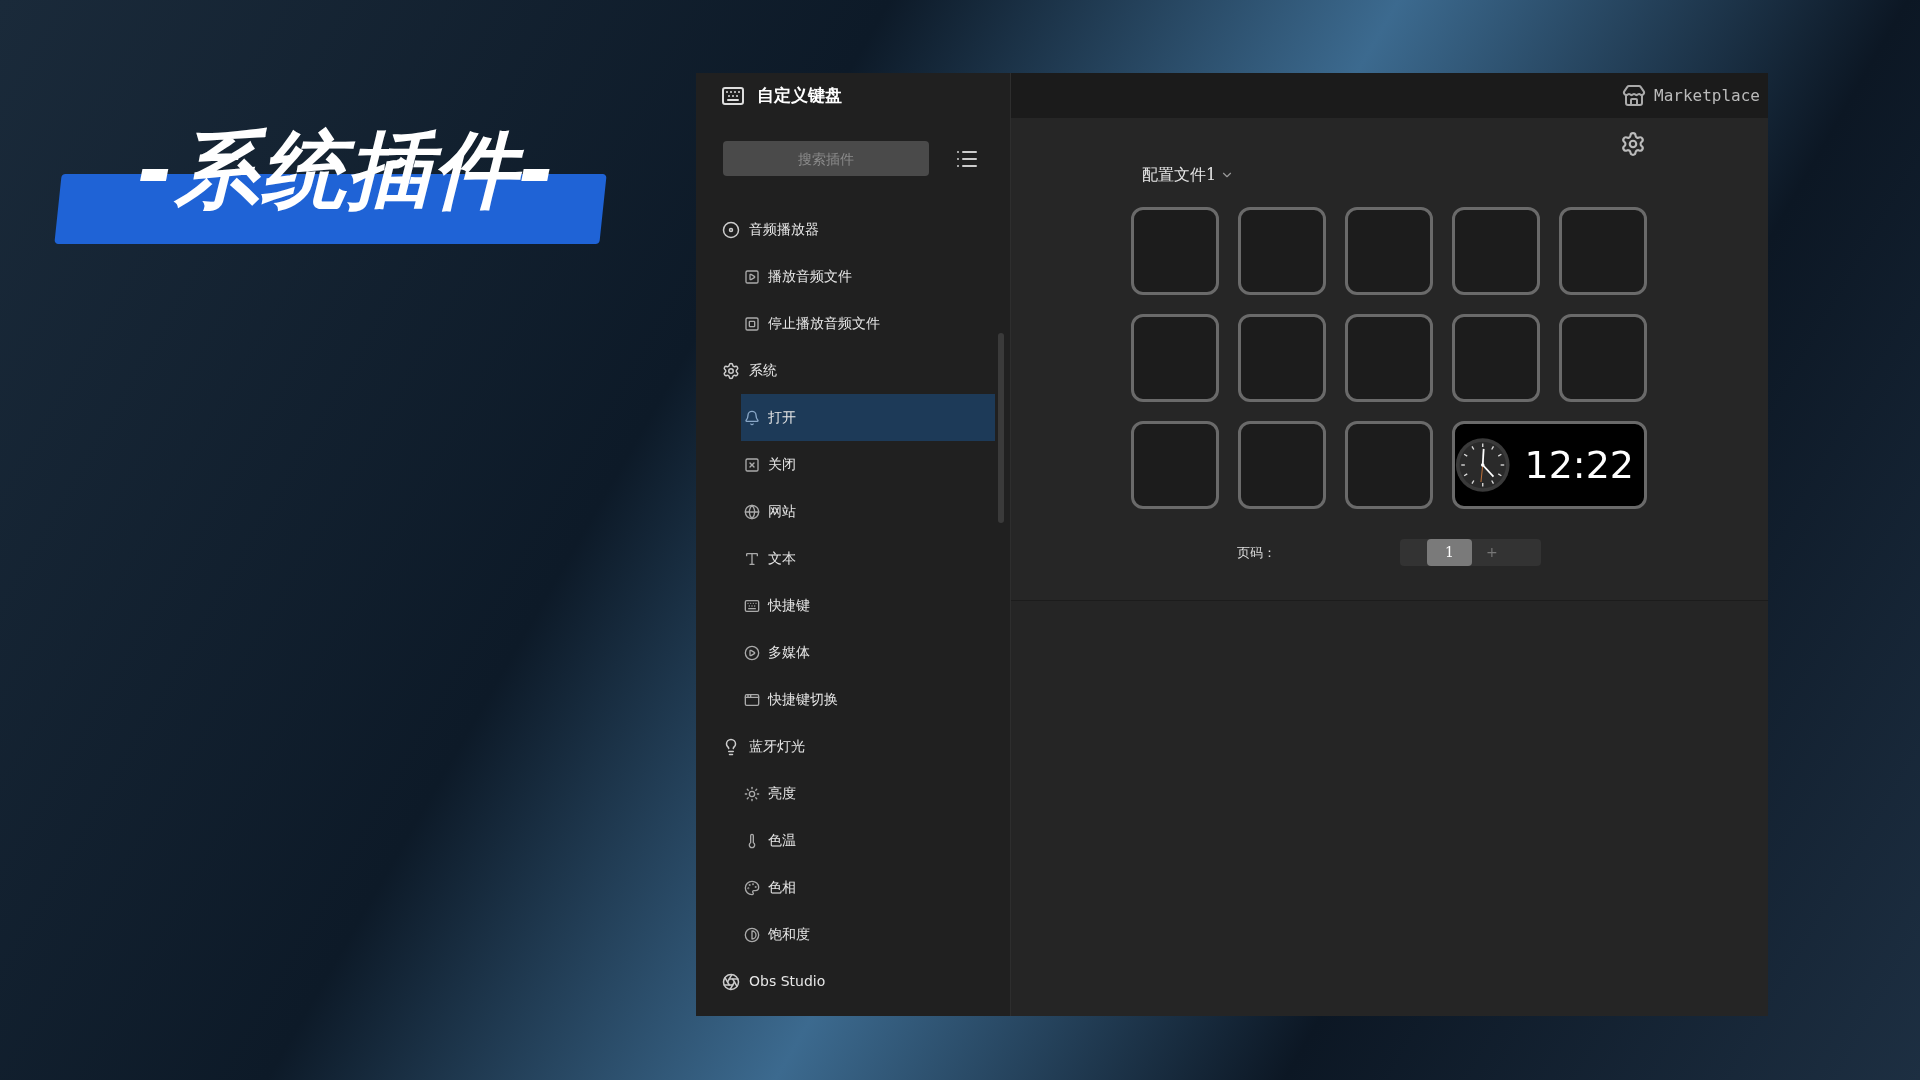 Image resolution: width=1920 pixels, height=1080 pixels. Describe the element at coordinates (1633, 144) in the screenshot. I see `settings-icon` at that location.